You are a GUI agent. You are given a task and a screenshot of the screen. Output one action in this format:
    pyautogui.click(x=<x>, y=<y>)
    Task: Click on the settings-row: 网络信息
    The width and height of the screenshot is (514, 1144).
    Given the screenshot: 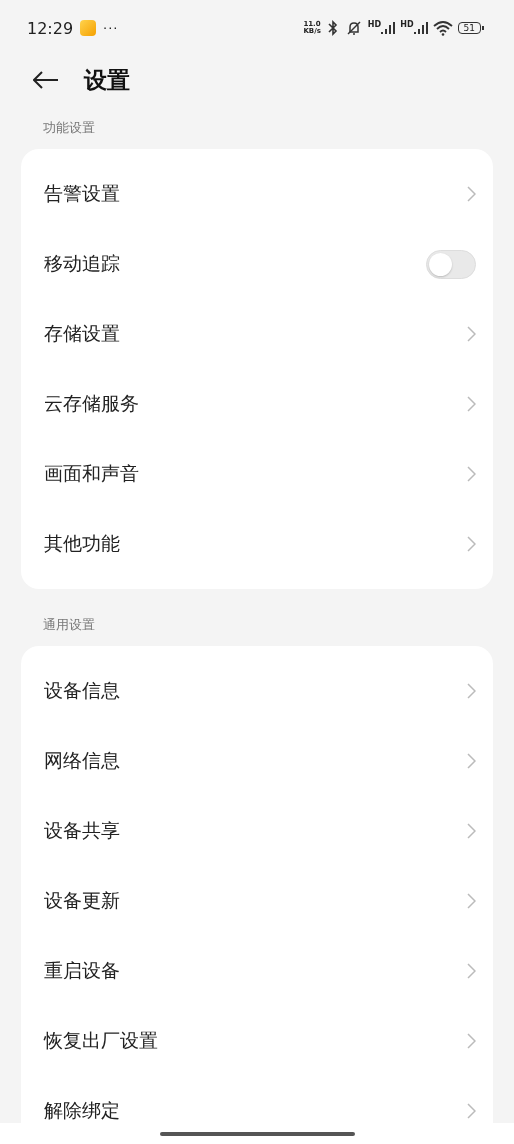 What is the action you would take?
    pyautogui.click(x=257, y=761)
    